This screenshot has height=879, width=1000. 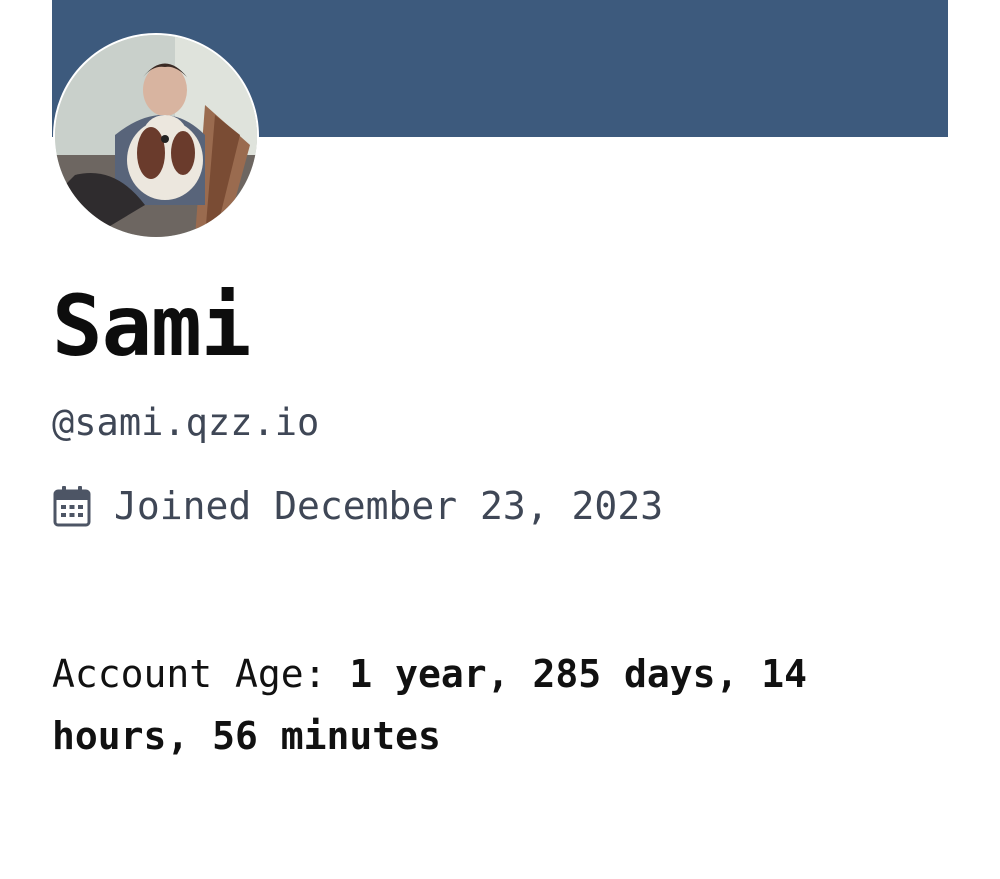 What do you see at coordinates (201, 674) in the screenshot?
I see `account-age-label: Account Age:` at bounding box center [201, 674].